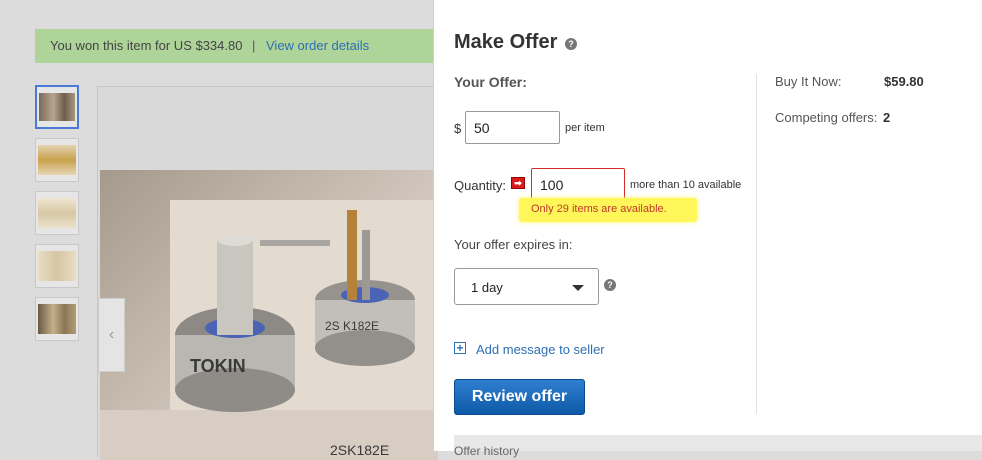 The image size is (982, 460). Describe the element at coordinates (756, 244) in the screenshot. I see `column-divider` at that location.